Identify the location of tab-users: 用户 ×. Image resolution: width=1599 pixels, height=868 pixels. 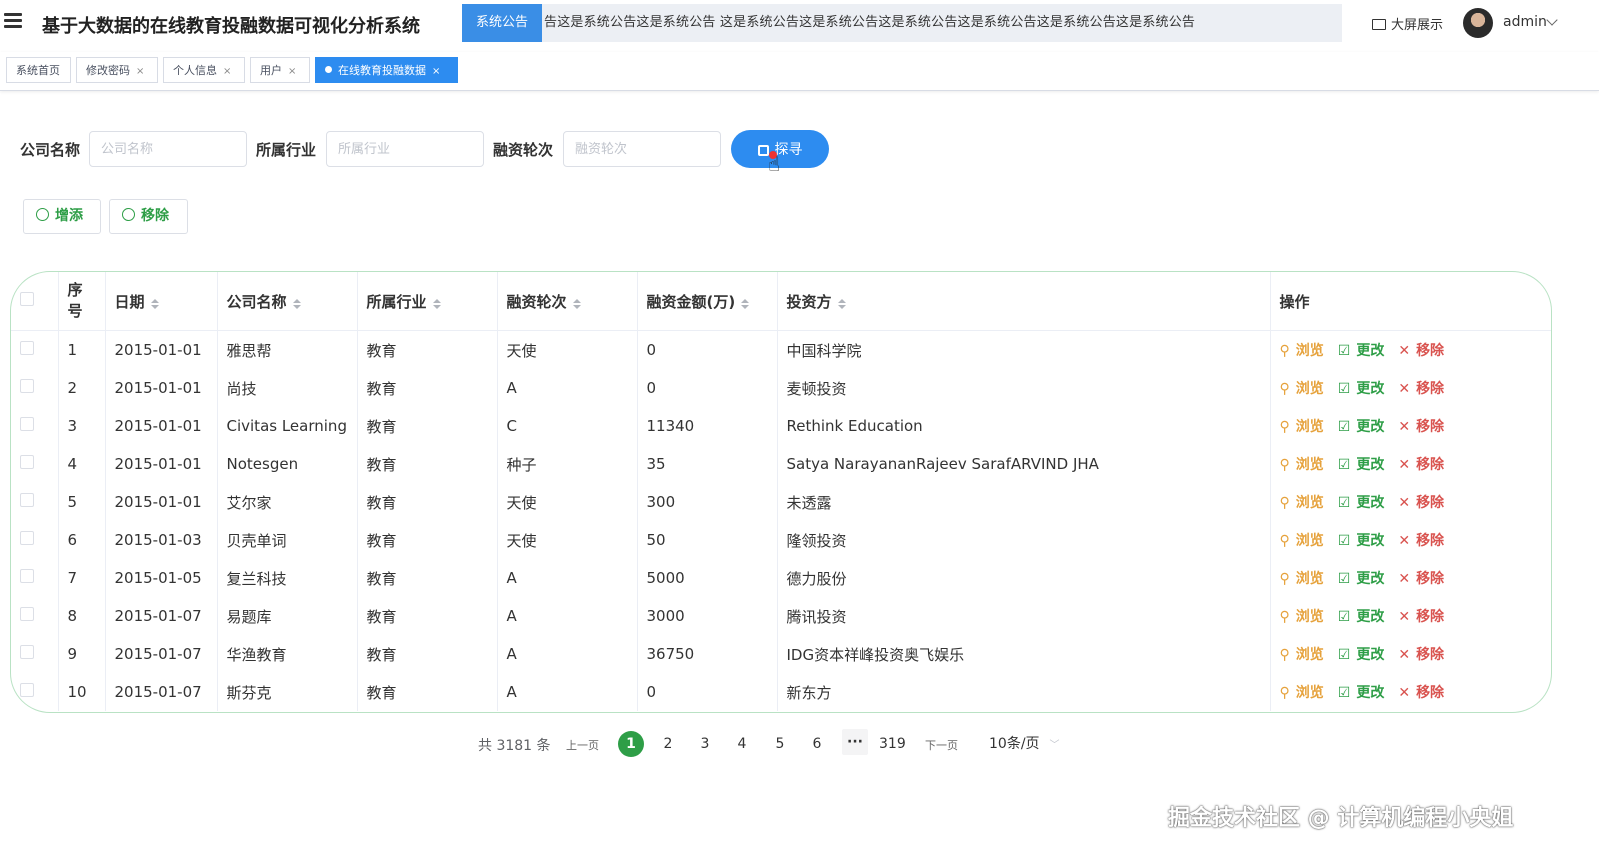
(280, 70).